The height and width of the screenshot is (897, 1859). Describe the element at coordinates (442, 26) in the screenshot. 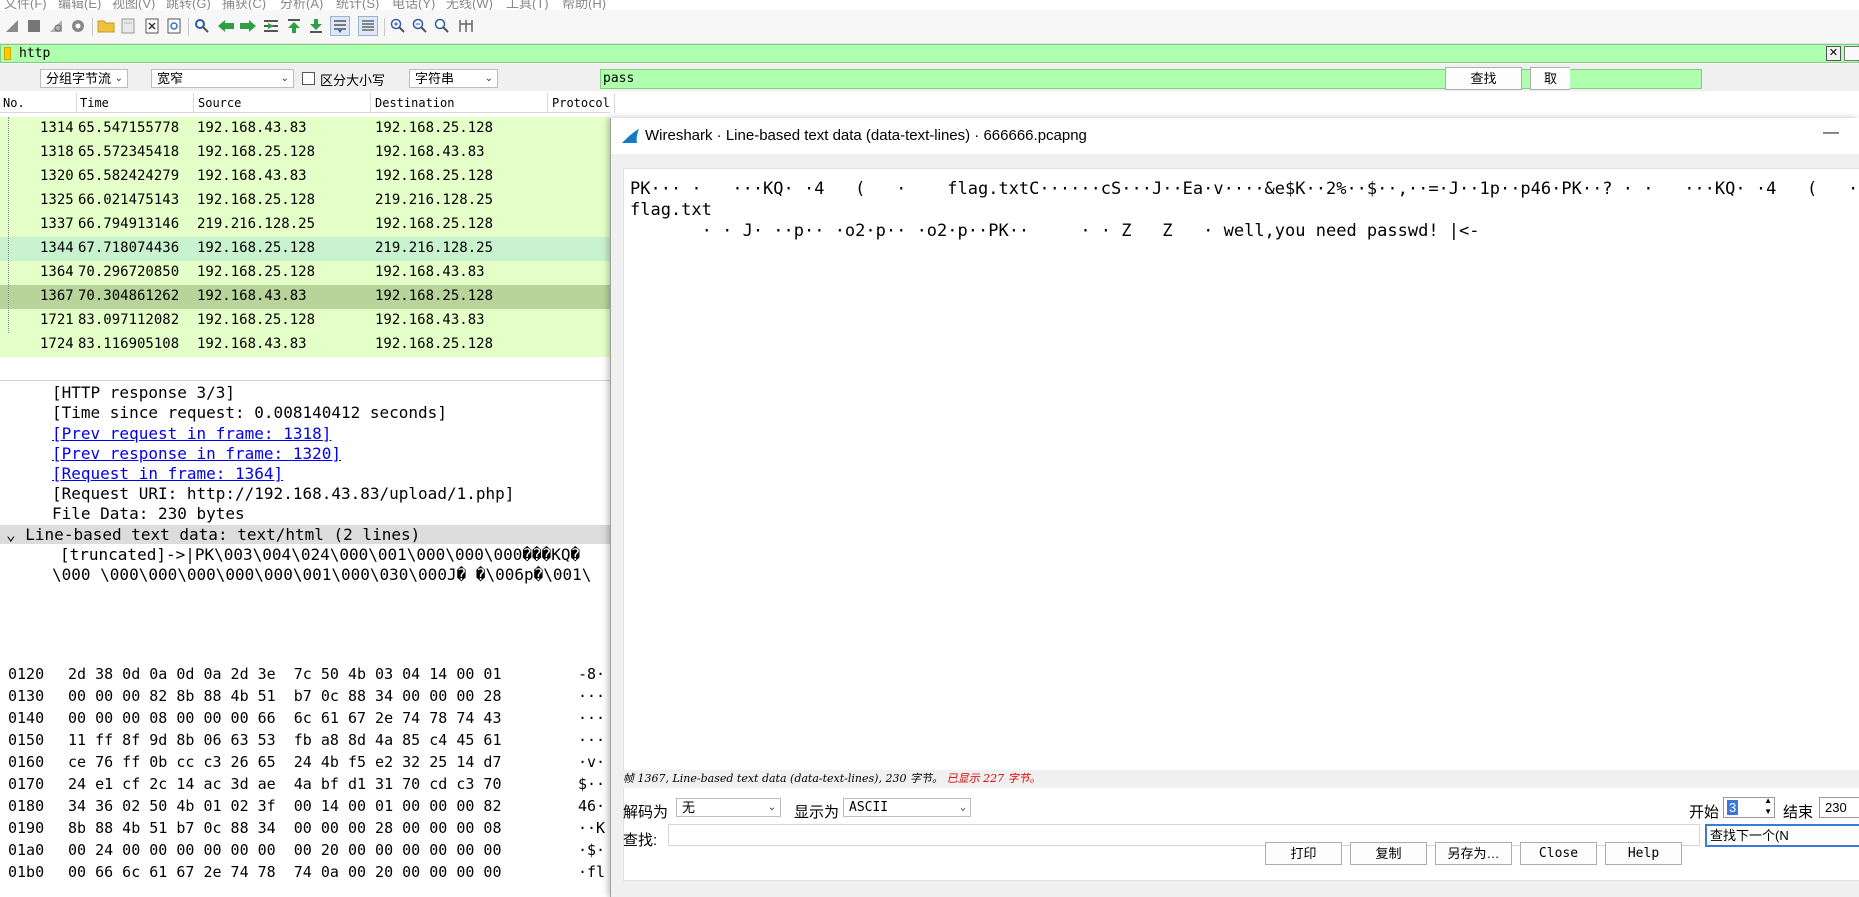

I see `zoom-normal-icon` at that location.